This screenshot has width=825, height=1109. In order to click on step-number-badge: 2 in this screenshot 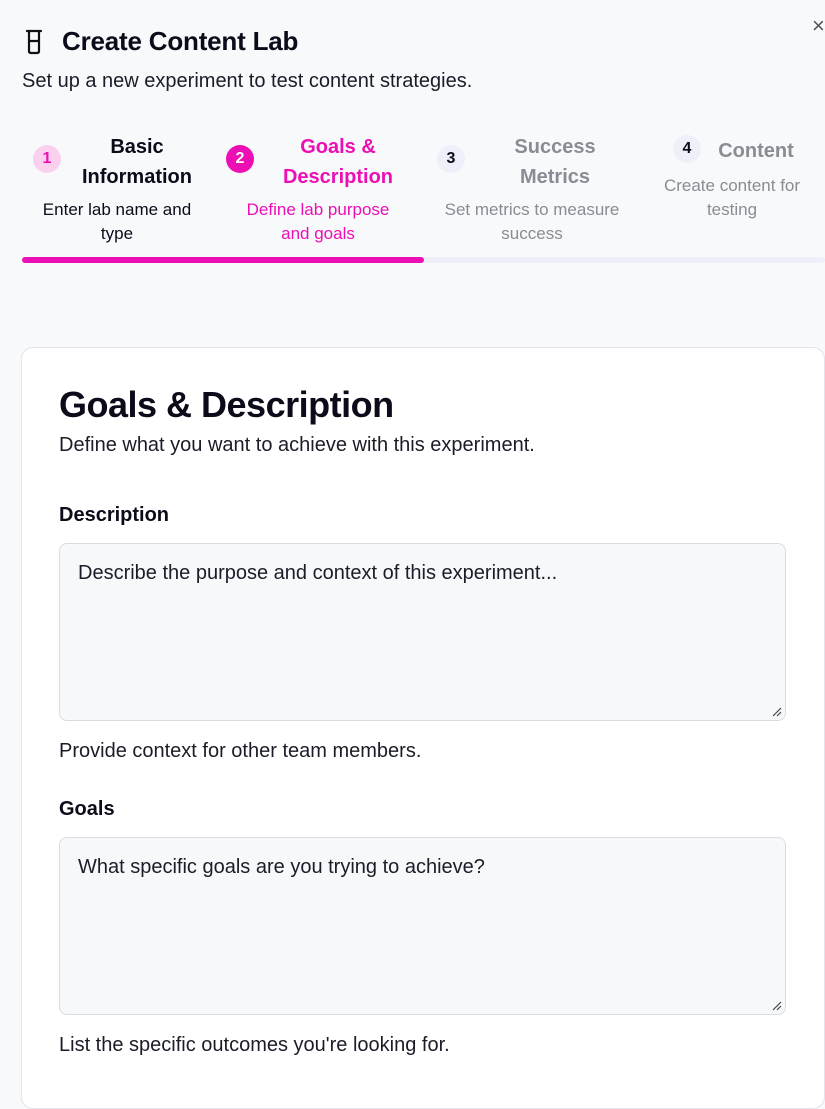, I will do `click(240, 159)`.